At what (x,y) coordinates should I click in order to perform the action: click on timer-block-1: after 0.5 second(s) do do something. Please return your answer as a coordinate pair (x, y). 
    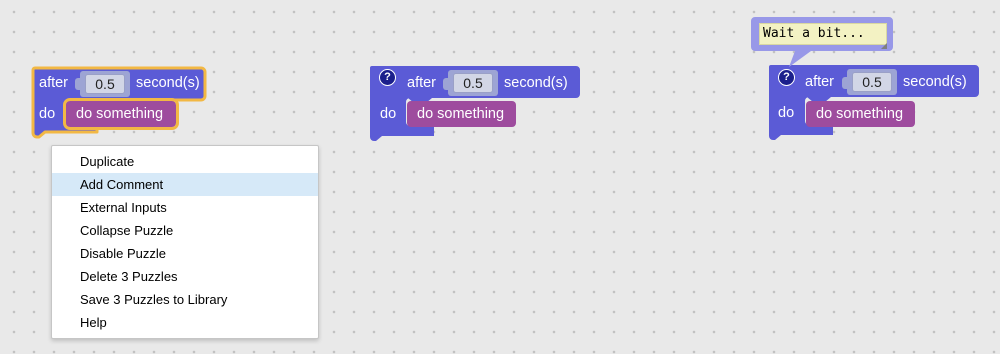
    Looking at the image, I should click on (120, 106).